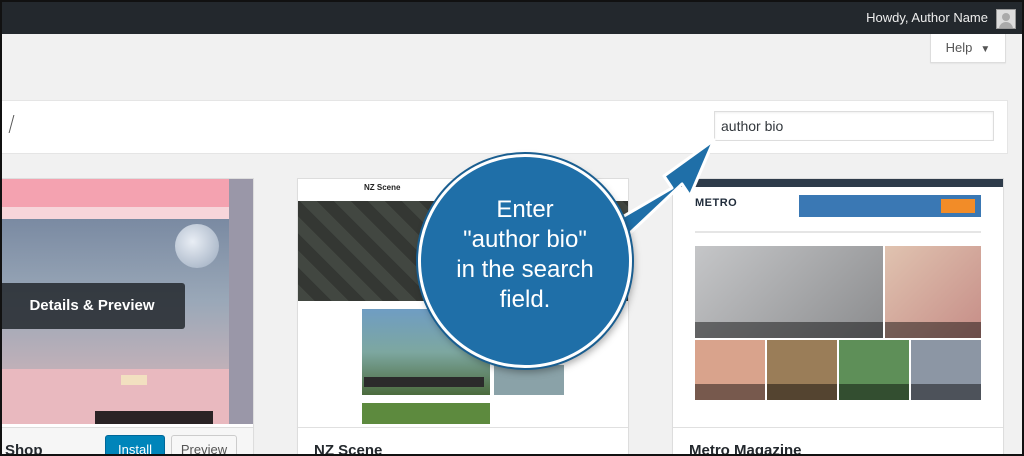  I want to click on theme-name-bar: NZ Scene, so click(463, 441).